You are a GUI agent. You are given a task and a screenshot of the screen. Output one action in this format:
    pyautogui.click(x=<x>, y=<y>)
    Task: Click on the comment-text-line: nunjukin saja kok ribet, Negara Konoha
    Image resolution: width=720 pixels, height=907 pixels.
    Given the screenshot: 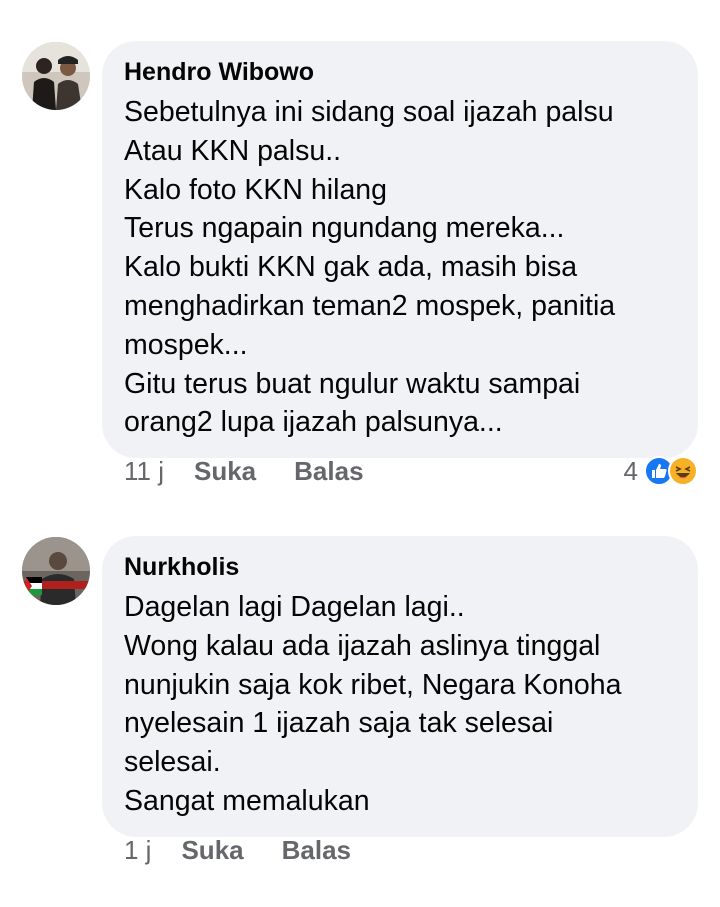 What is the action you would take?
    pyautogui.click(x=373, y=684)
    